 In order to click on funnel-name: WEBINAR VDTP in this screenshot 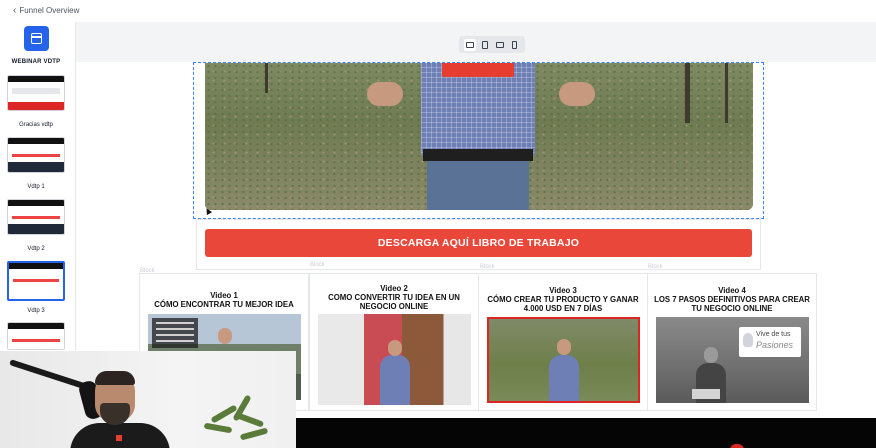, I will do `click(36, 62)`.